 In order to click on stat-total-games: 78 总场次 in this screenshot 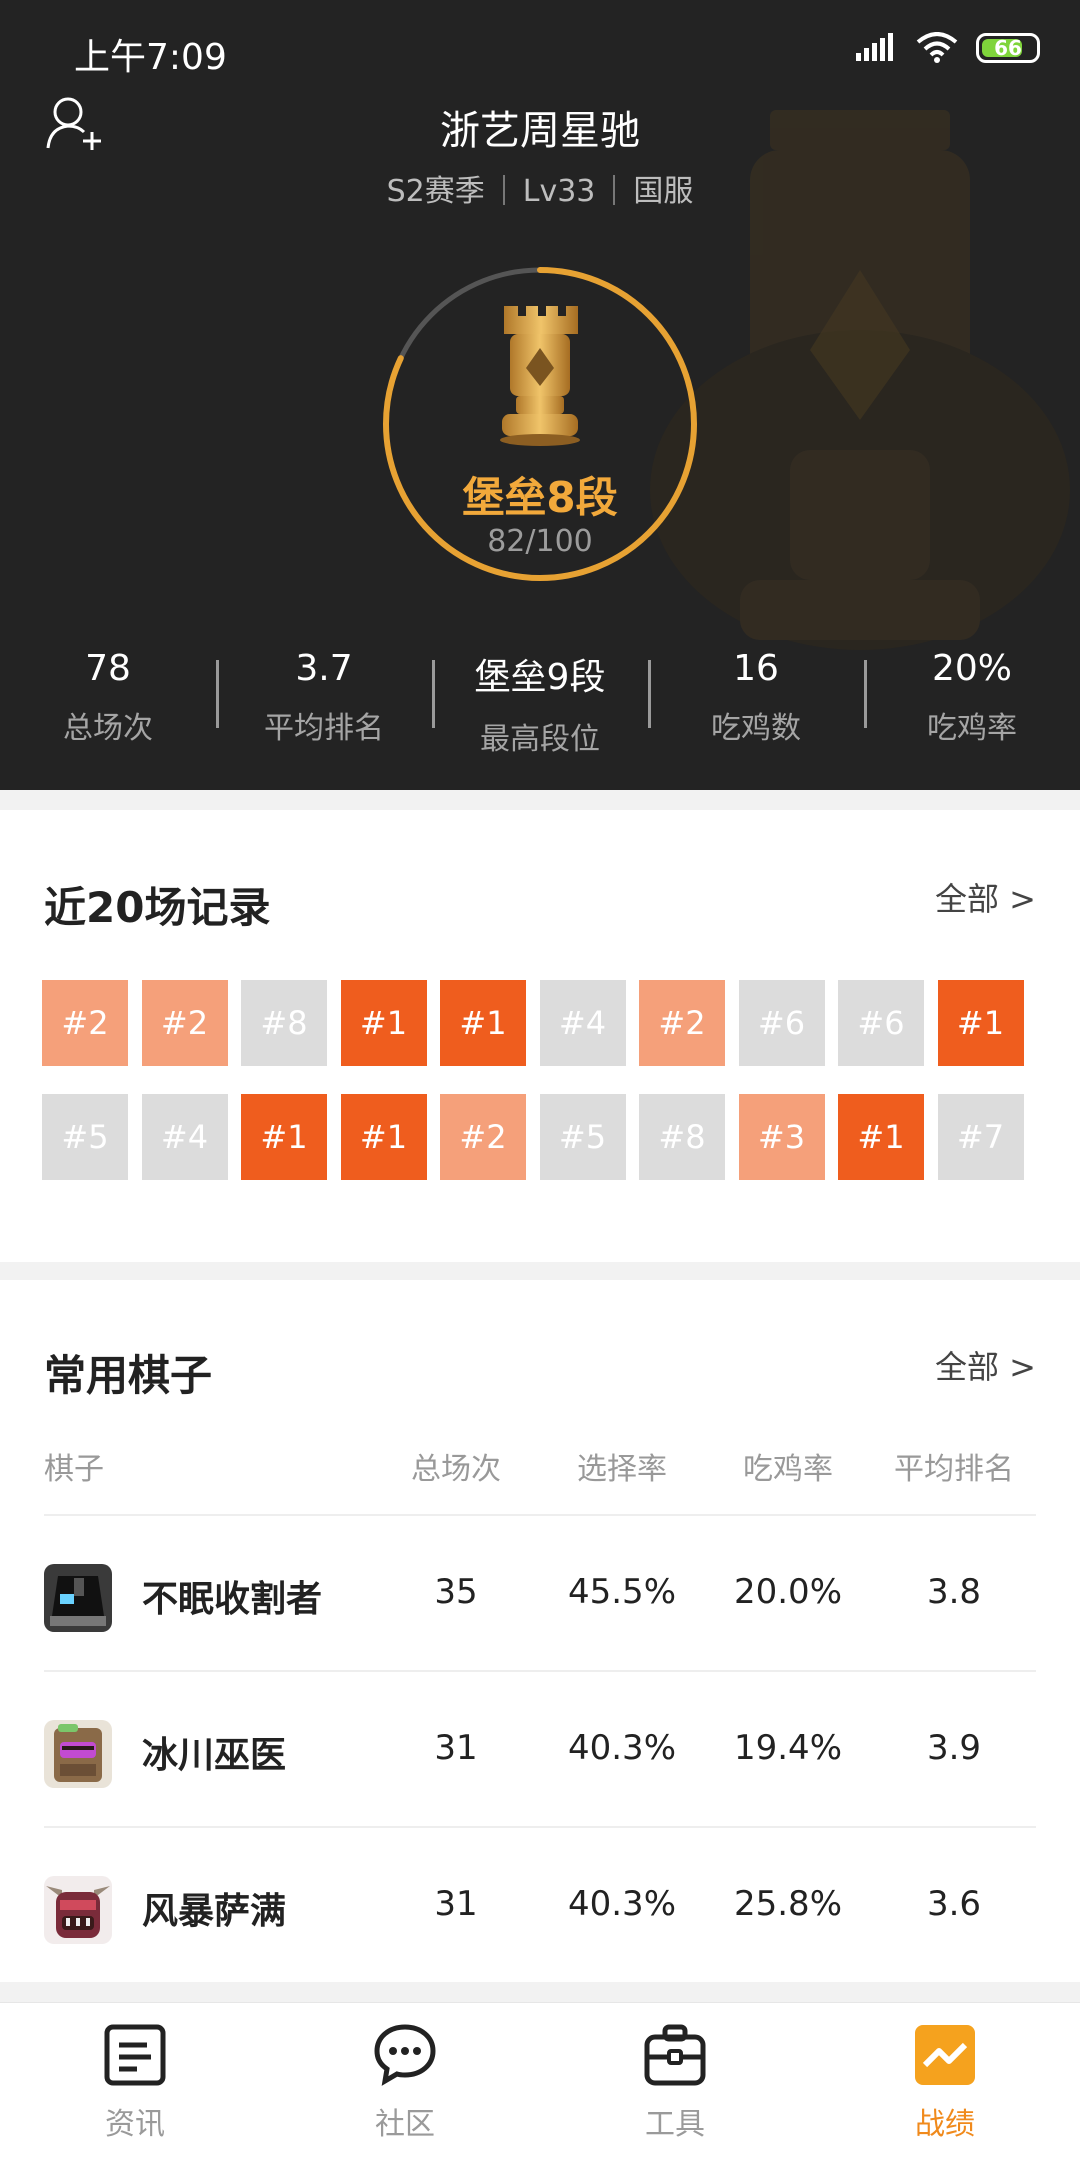, I will do `click(108, 697)`.